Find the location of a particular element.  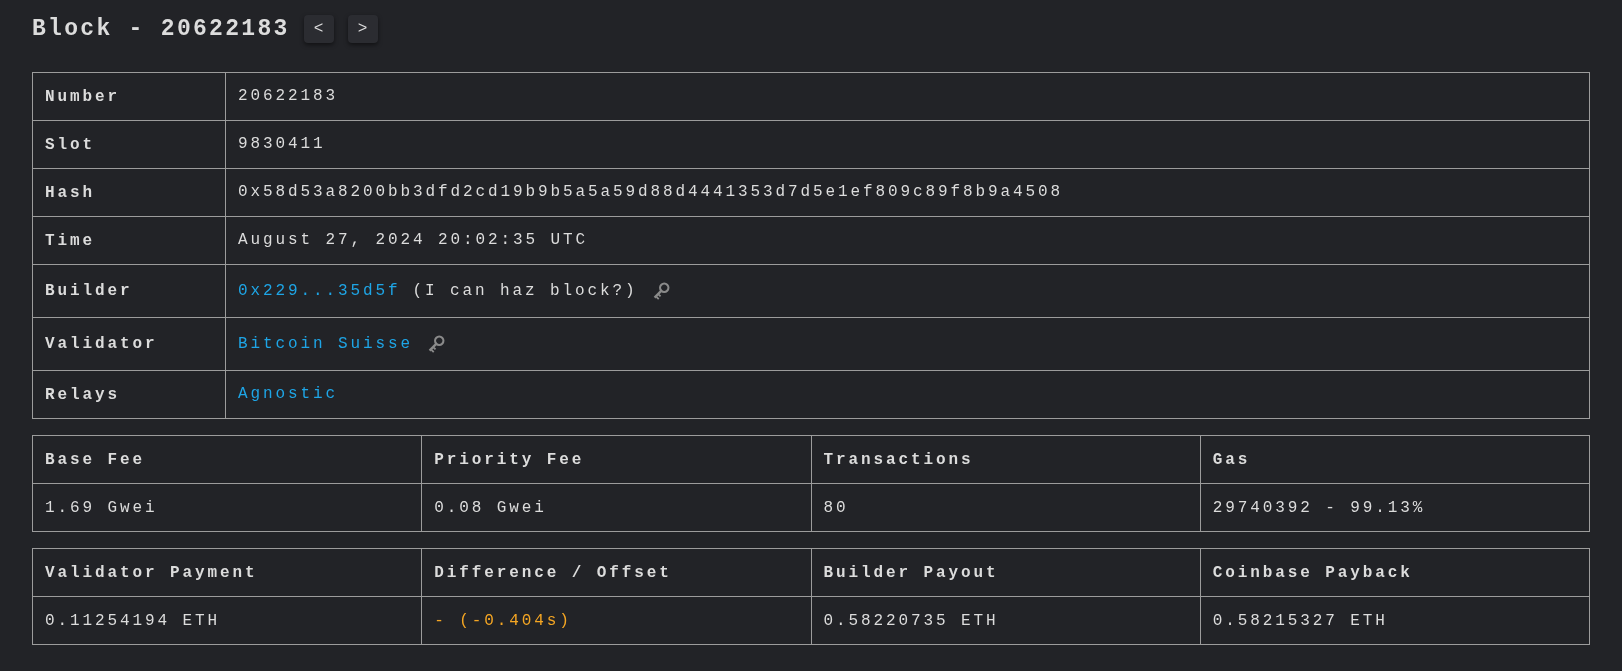

row-label: Slot is located at coordinates (129, 144).